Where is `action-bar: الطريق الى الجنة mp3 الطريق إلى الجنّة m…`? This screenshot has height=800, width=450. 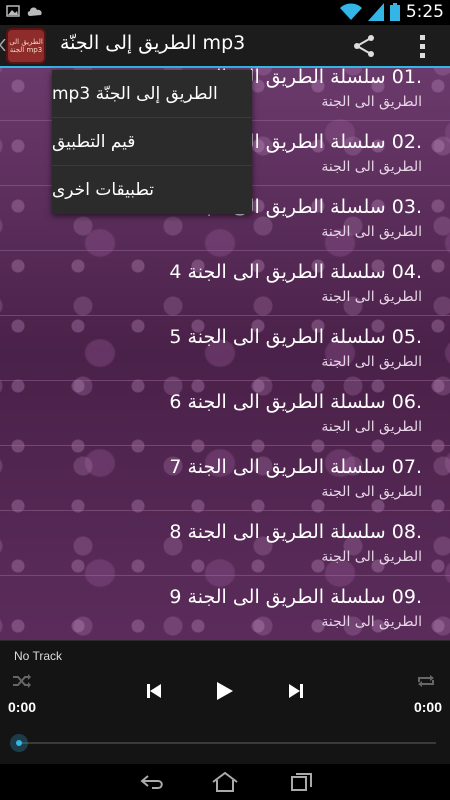
action-bar: الطريق الى الجنة mp3 الطريق إلى الجنّة m… is located at coordinates (225, 46).